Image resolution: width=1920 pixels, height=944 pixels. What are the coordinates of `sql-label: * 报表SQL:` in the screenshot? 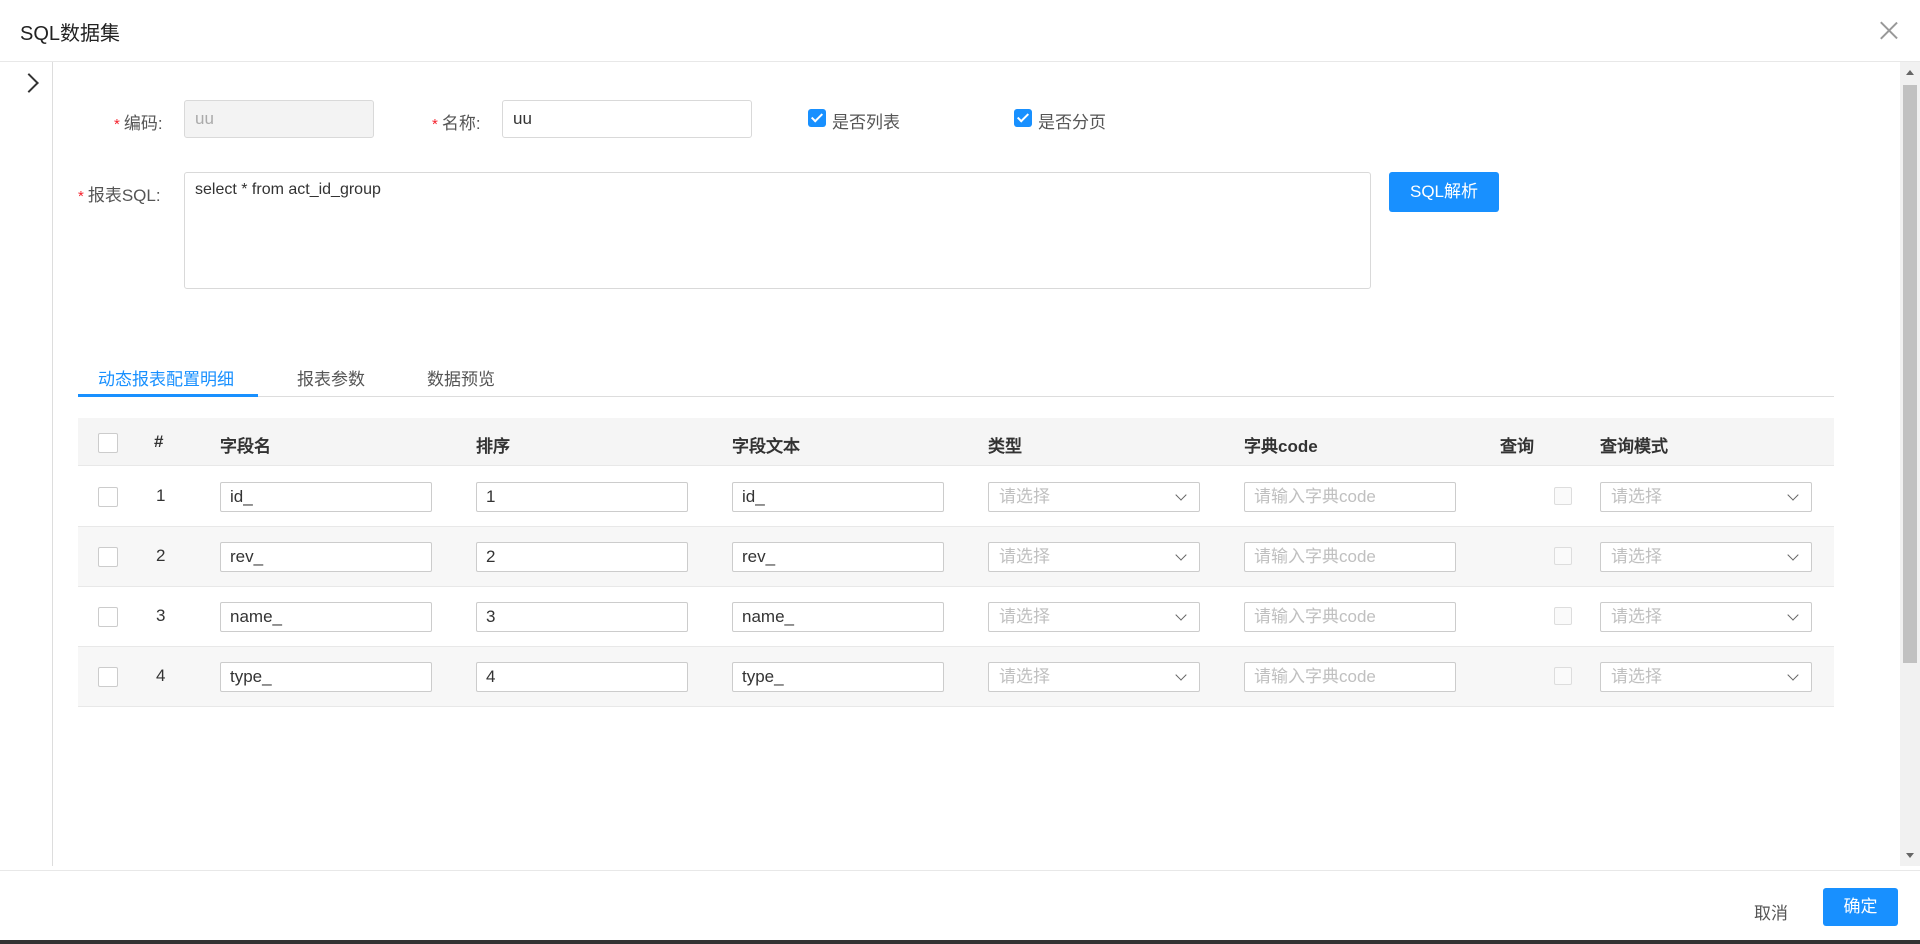 It's located at (119, 193).